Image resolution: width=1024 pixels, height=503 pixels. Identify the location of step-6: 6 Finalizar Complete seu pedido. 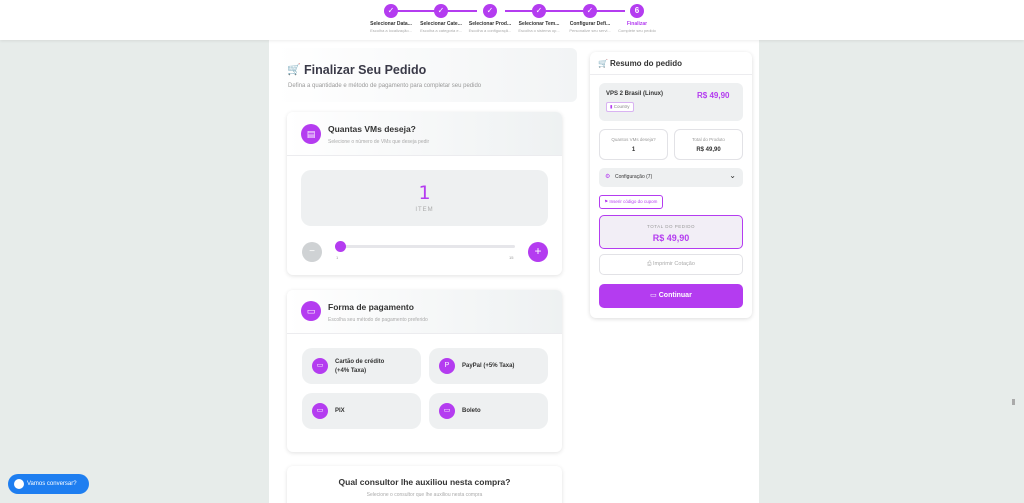
(637, 18).